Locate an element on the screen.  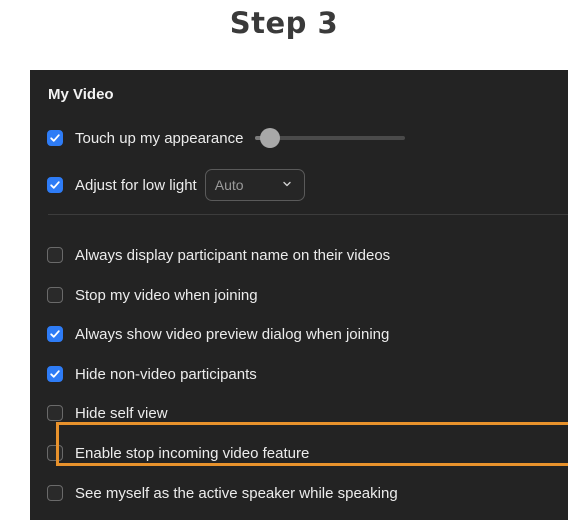
low-light-row: Adjust for low light Auto is located at coordinates (176, 185).